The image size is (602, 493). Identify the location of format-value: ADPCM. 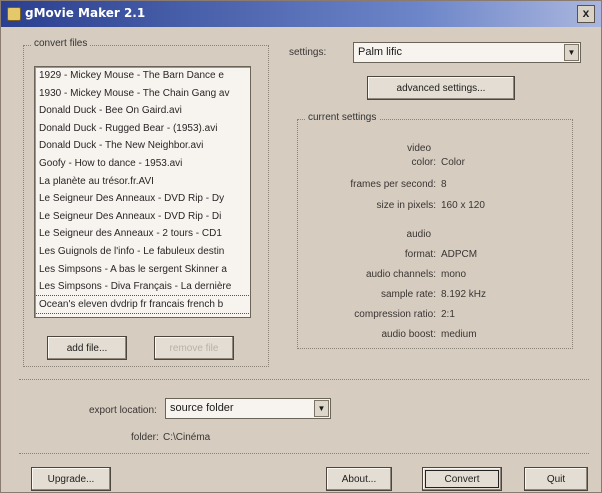
(459, 254).